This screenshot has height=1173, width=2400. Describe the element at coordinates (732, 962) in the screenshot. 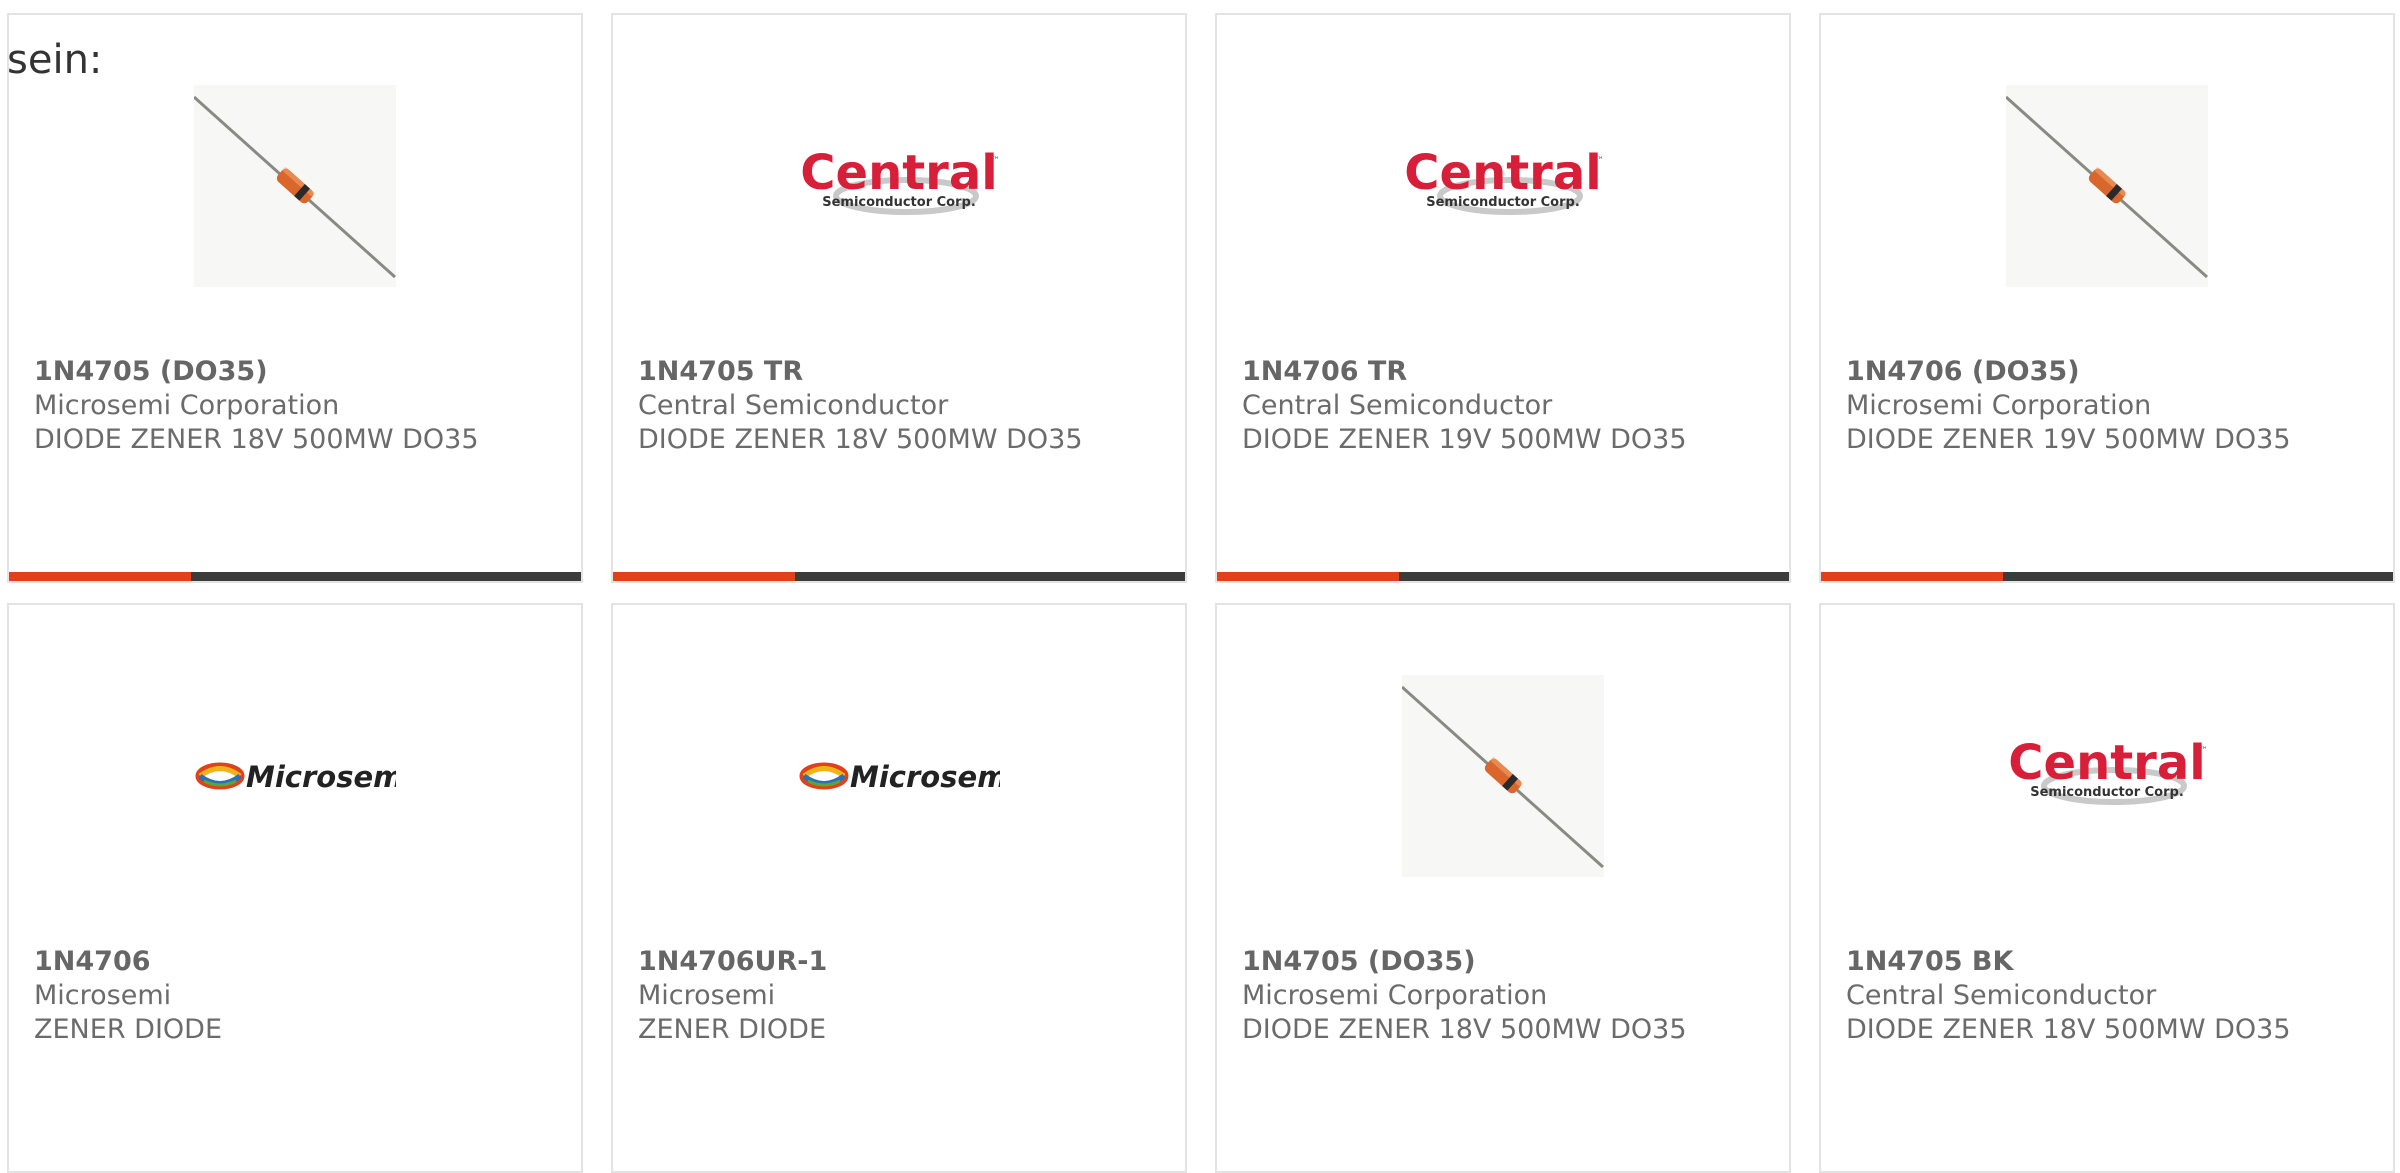

I see `part-number: 1N4706UR-1` at that location.